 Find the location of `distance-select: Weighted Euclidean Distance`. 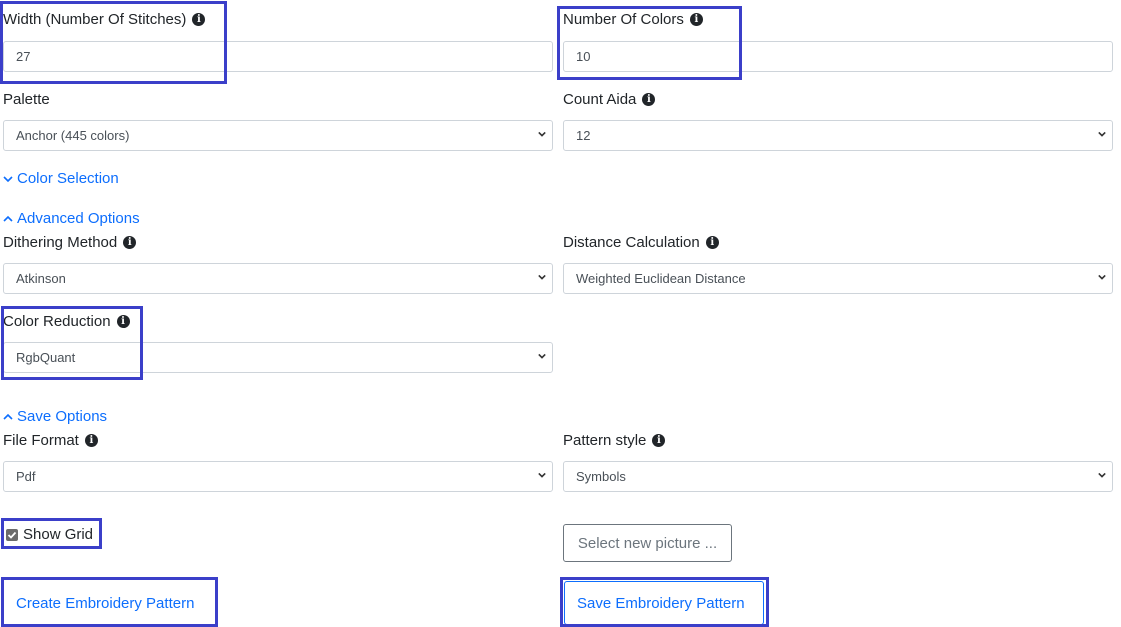

distance-select: Weighted Euclidean Distance is located at coordinates (838, 278).